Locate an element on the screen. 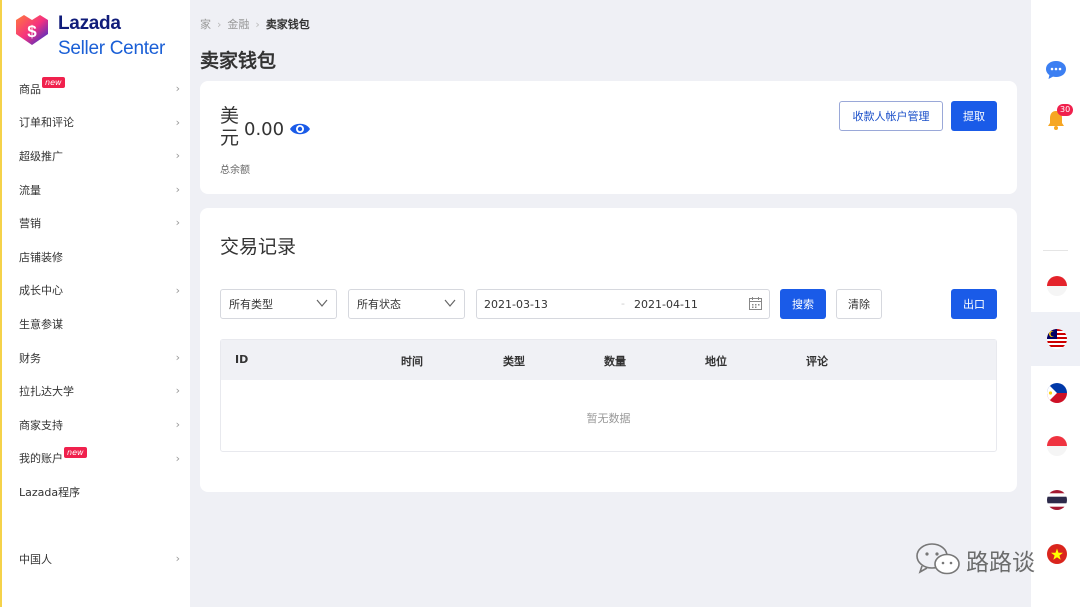  sidebar-item-marketing: 营销 › is located at coordinates (97, 223).